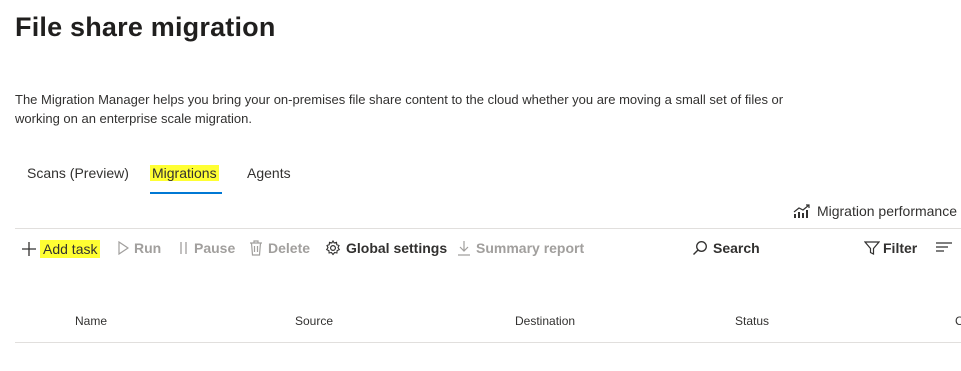 The height and width of the screenshot is (371, 961). I want to click on download-icon, so click(464, 248).